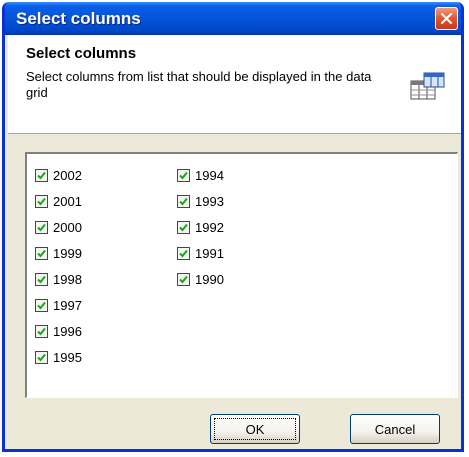 The height and width of the screenshot is (457, 469). I want to click on window-title: Select columns, so click(78, 18).